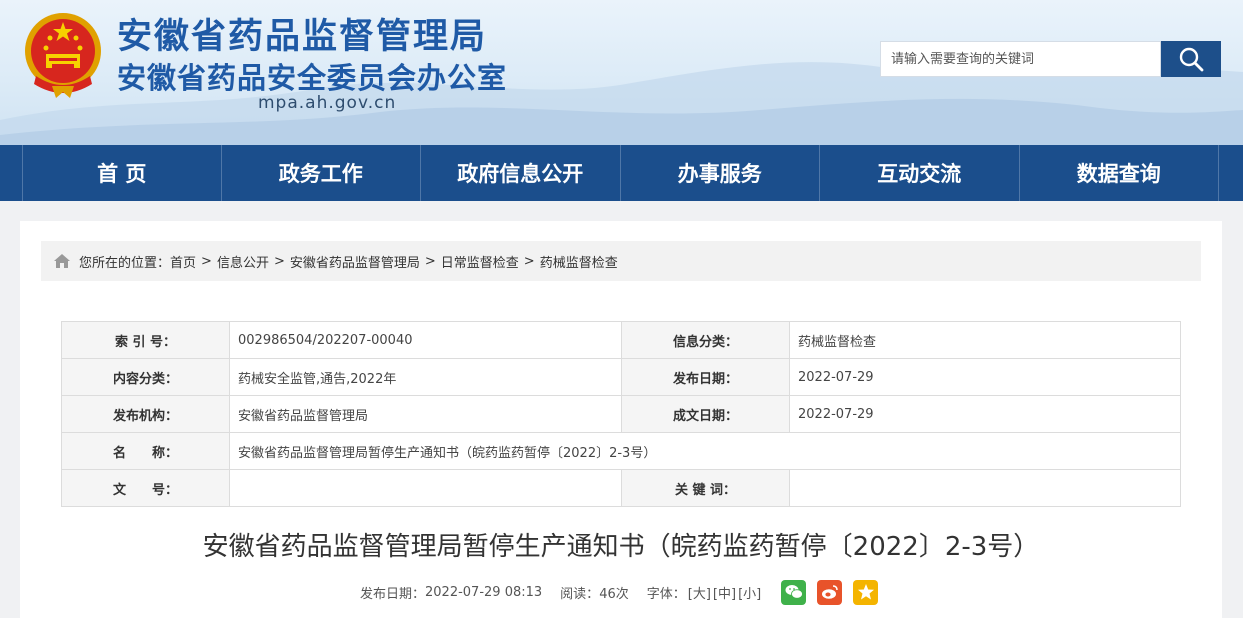  I want to click on document-number-label: 文 号：, so click(145, 488).